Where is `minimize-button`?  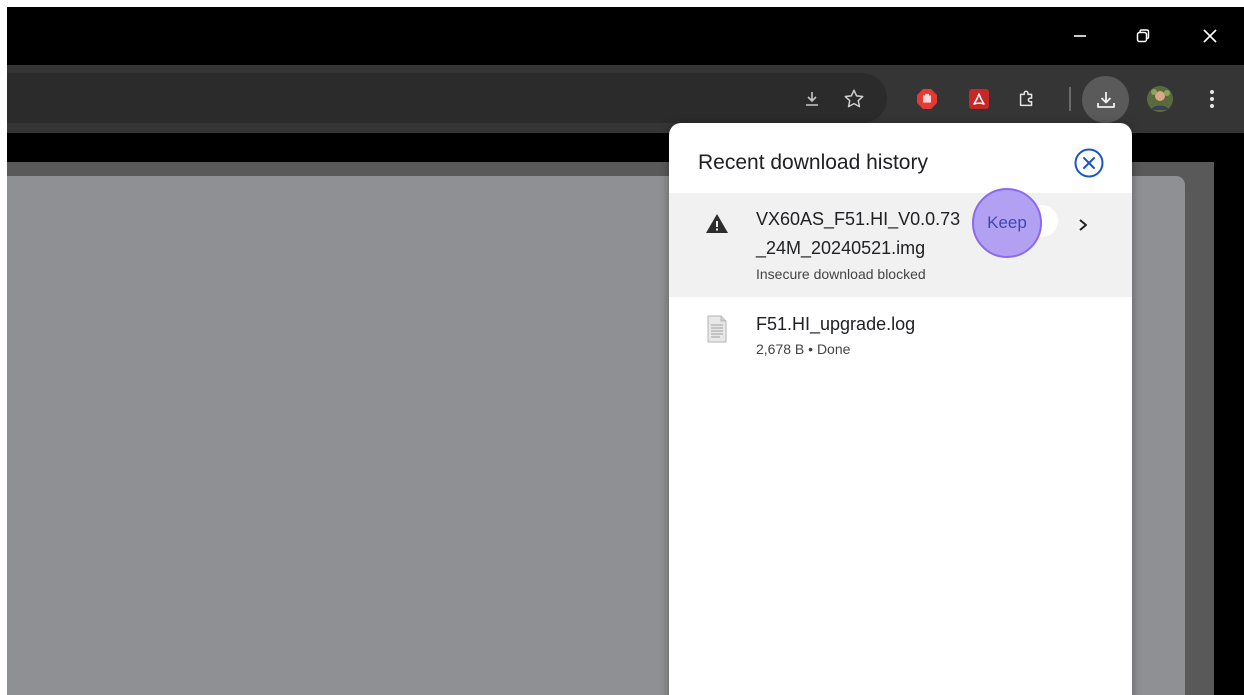
minimize-button is located at coordinates (1080, 36).